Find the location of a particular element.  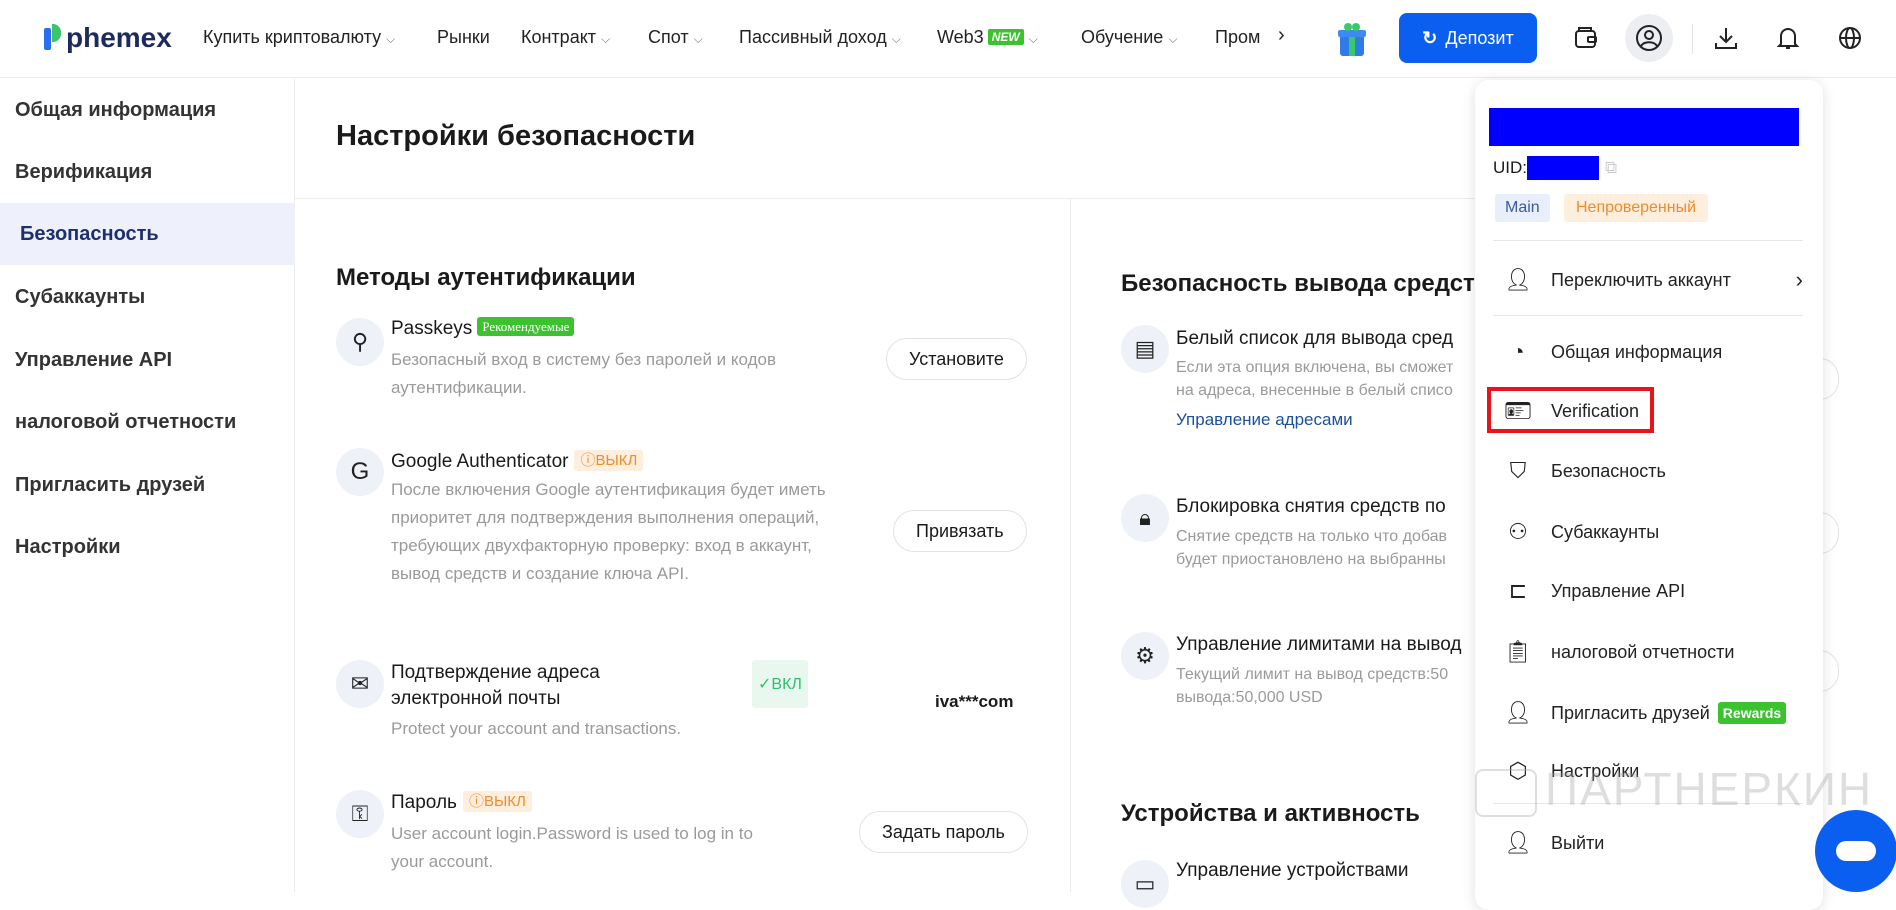

nav-learn: Обучение ⌵ is located at coordinates (1129, 37).